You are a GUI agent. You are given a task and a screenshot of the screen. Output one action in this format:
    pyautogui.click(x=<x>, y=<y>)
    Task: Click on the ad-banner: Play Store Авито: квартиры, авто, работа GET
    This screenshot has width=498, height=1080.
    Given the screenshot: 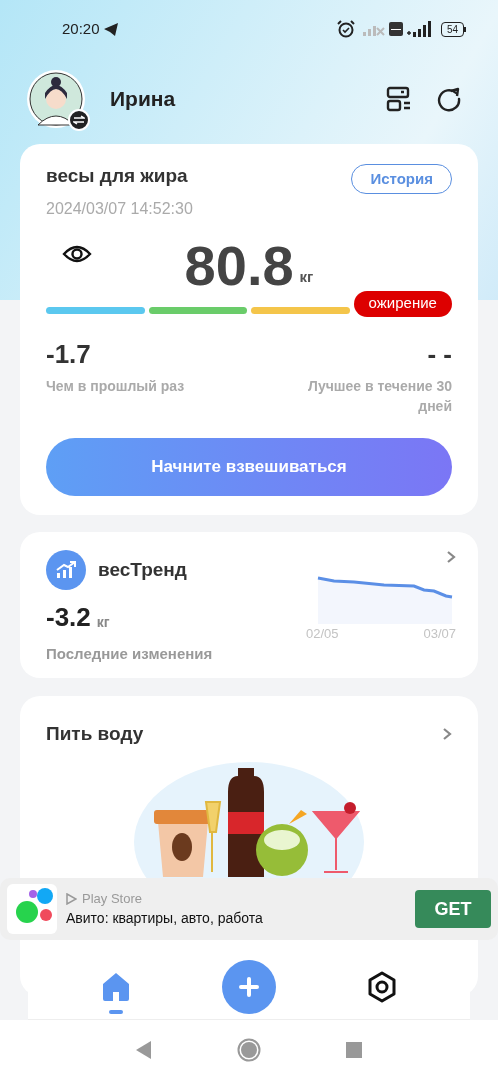 What is the action you would take?
    pyautogui.click(x=249, y=909)
    